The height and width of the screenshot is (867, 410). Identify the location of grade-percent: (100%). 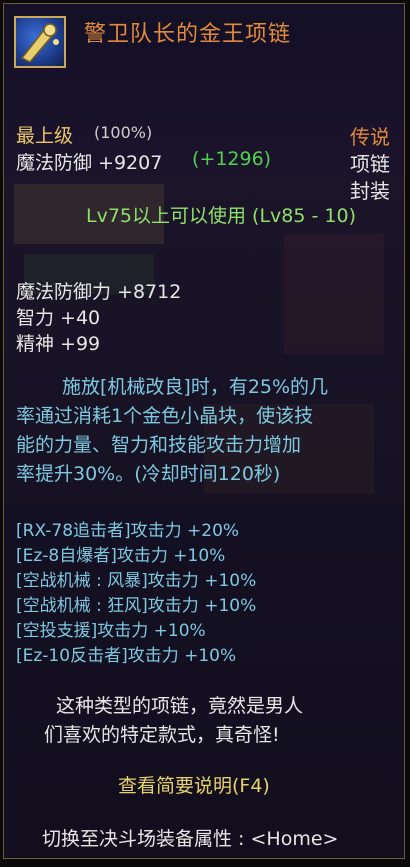
(123, 132).